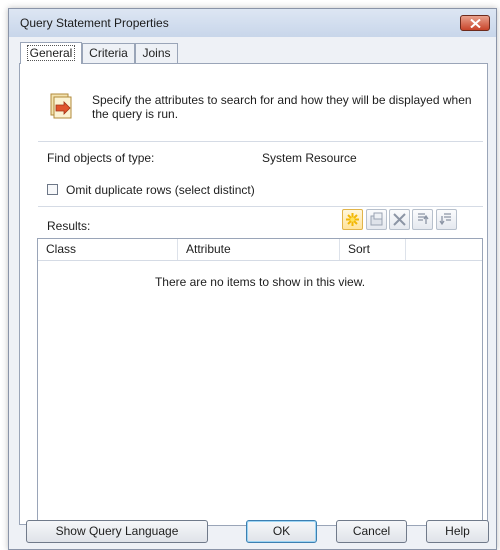  I want to click on omit-duplicates-label: Omit duplicate rows (select distinct), so click(160, 190).